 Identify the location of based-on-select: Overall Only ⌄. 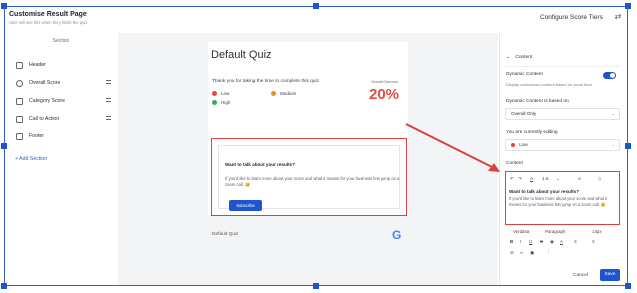
(562, 114).